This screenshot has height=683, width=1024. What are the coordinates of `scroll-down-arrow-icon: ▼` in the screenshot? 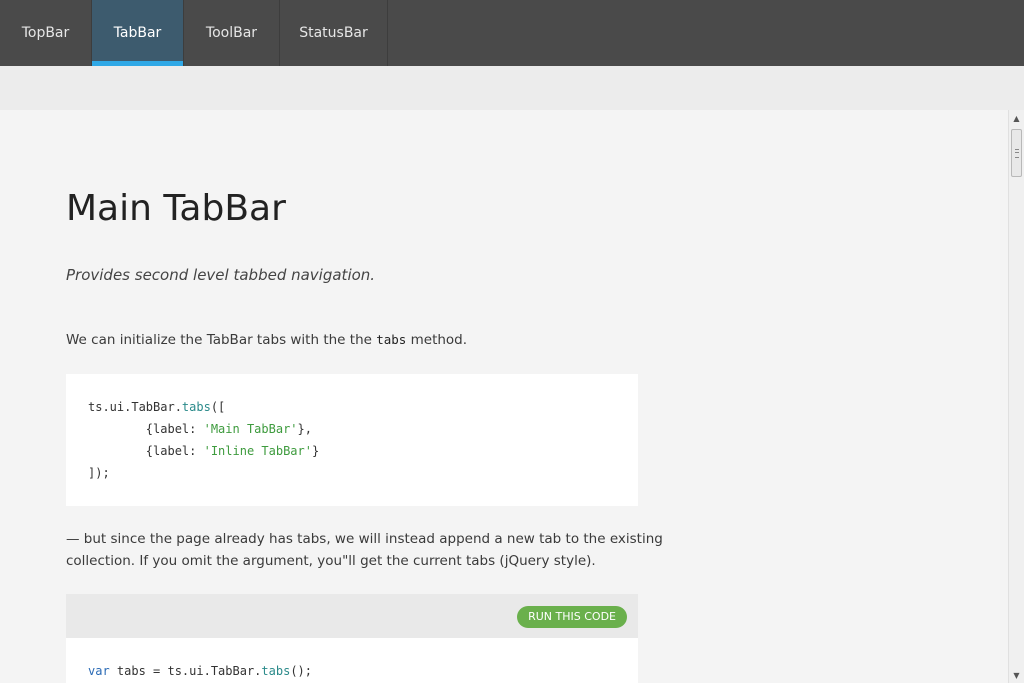 It's located at (1016, 675).